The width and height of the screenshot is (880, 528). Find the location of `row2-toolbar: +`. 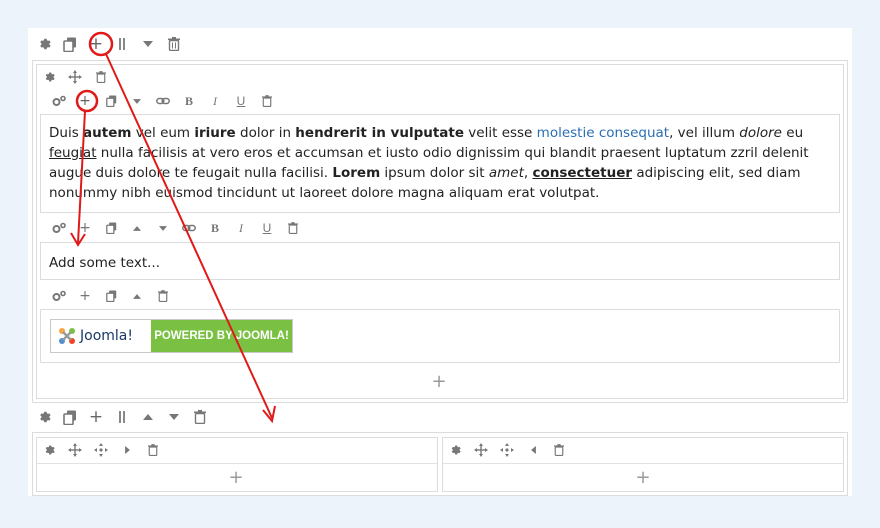

row2-toolbar: + is located at coordinates (122, 417).